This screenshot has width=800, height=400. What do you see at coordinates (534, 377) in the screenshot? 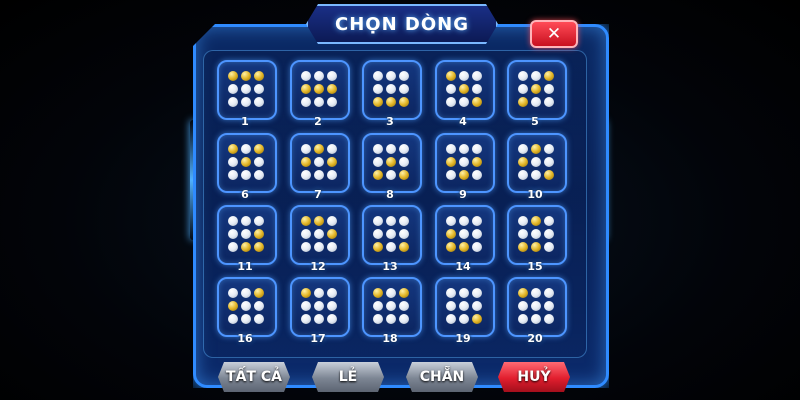
I see `cancel-button: HUỶ` at bounding box center [534, 377].